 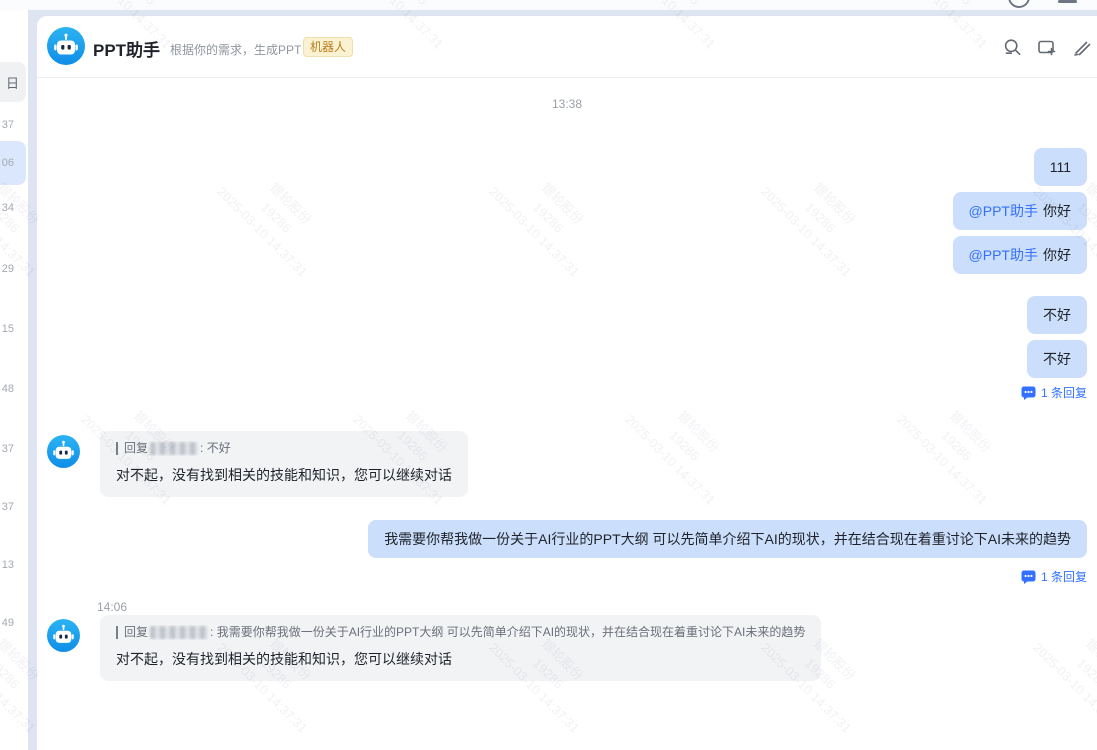 What do you see at coordinates (567, 47) in the screenshot?
I see `chat-header: PPT助手 根据你的需求，生成PPT 机器人` at bounding box center [567, 47].